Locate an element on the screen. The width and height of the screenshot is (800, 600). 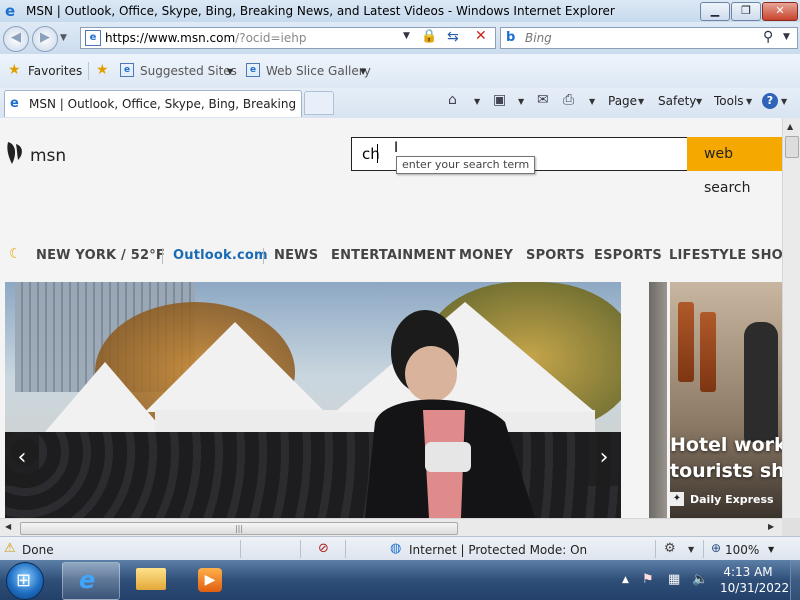
page-menu-dropdown-icon: ▼ is located at coordinates (641, 101).